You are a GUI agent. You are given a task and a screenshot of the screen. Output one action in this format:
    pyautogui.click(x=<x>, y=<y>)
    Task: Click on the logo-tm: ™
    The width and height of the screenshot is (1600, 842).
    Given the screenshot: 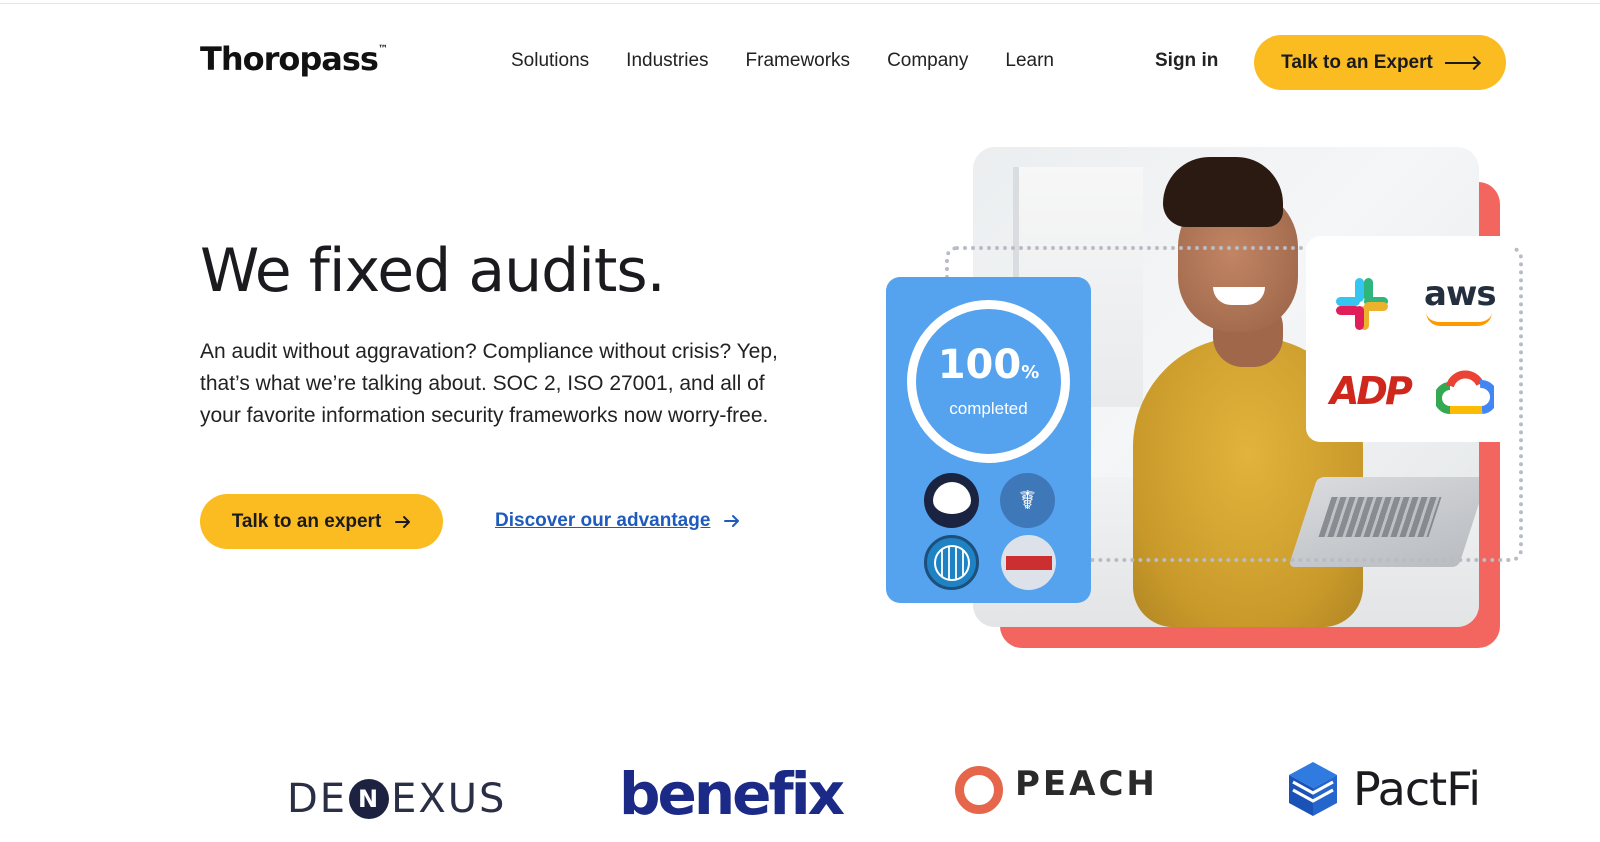 What is the action you would take?
    pyautogui.click(x=382, y=50)
    